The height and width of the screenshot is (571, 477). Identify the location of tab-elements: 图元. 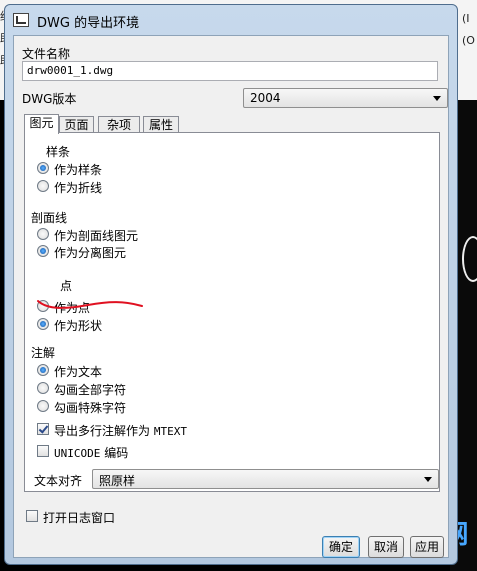
(41, 124).